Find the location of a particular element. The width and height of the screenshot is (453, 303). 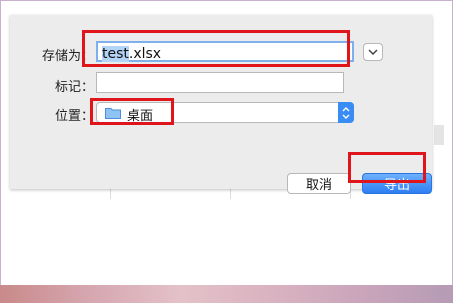

background-column-header is located at coordinates (439, 135).